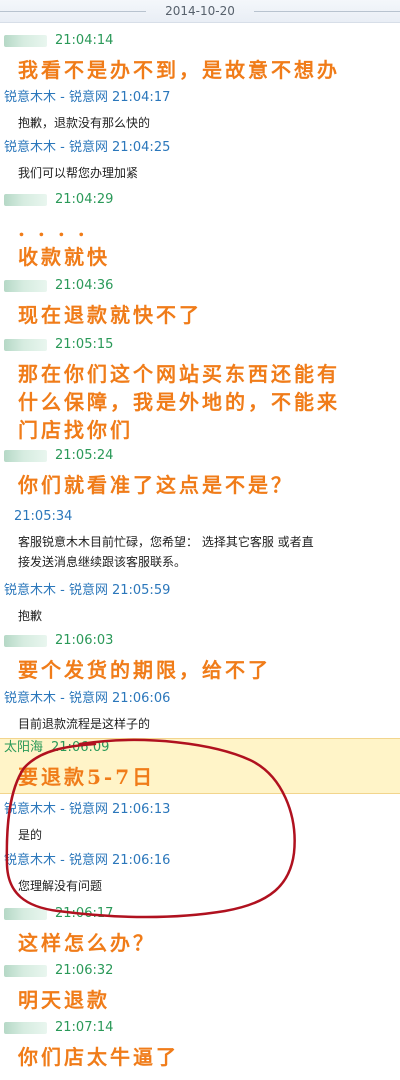 The width and height of the screenshot is (400, 1080). I want to click on agent-message-line: 我们可以帮您办理加紧, so click(78, 173).